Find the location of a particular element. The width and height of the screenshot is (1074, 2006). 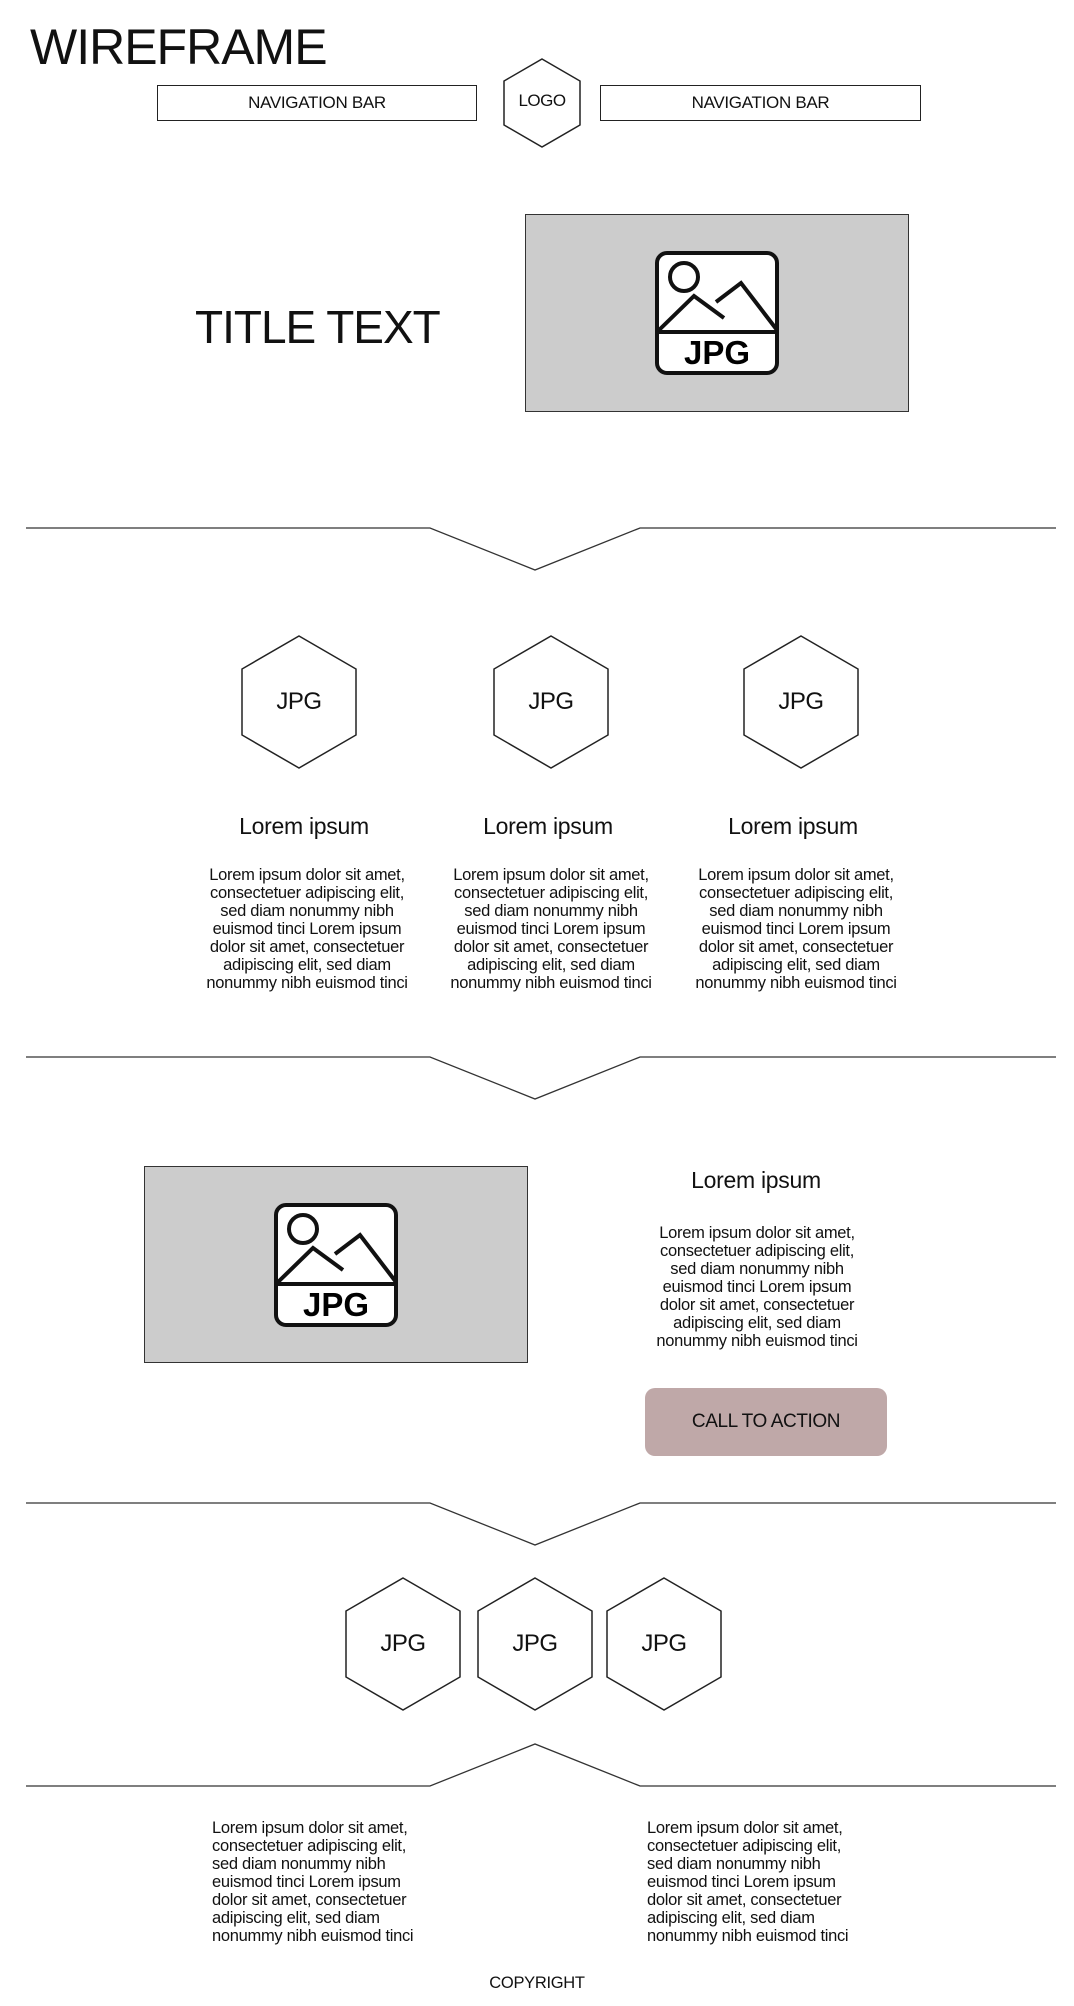

nav-bar-right: NAVIGATION BAR is located at coordinates (760, 103).